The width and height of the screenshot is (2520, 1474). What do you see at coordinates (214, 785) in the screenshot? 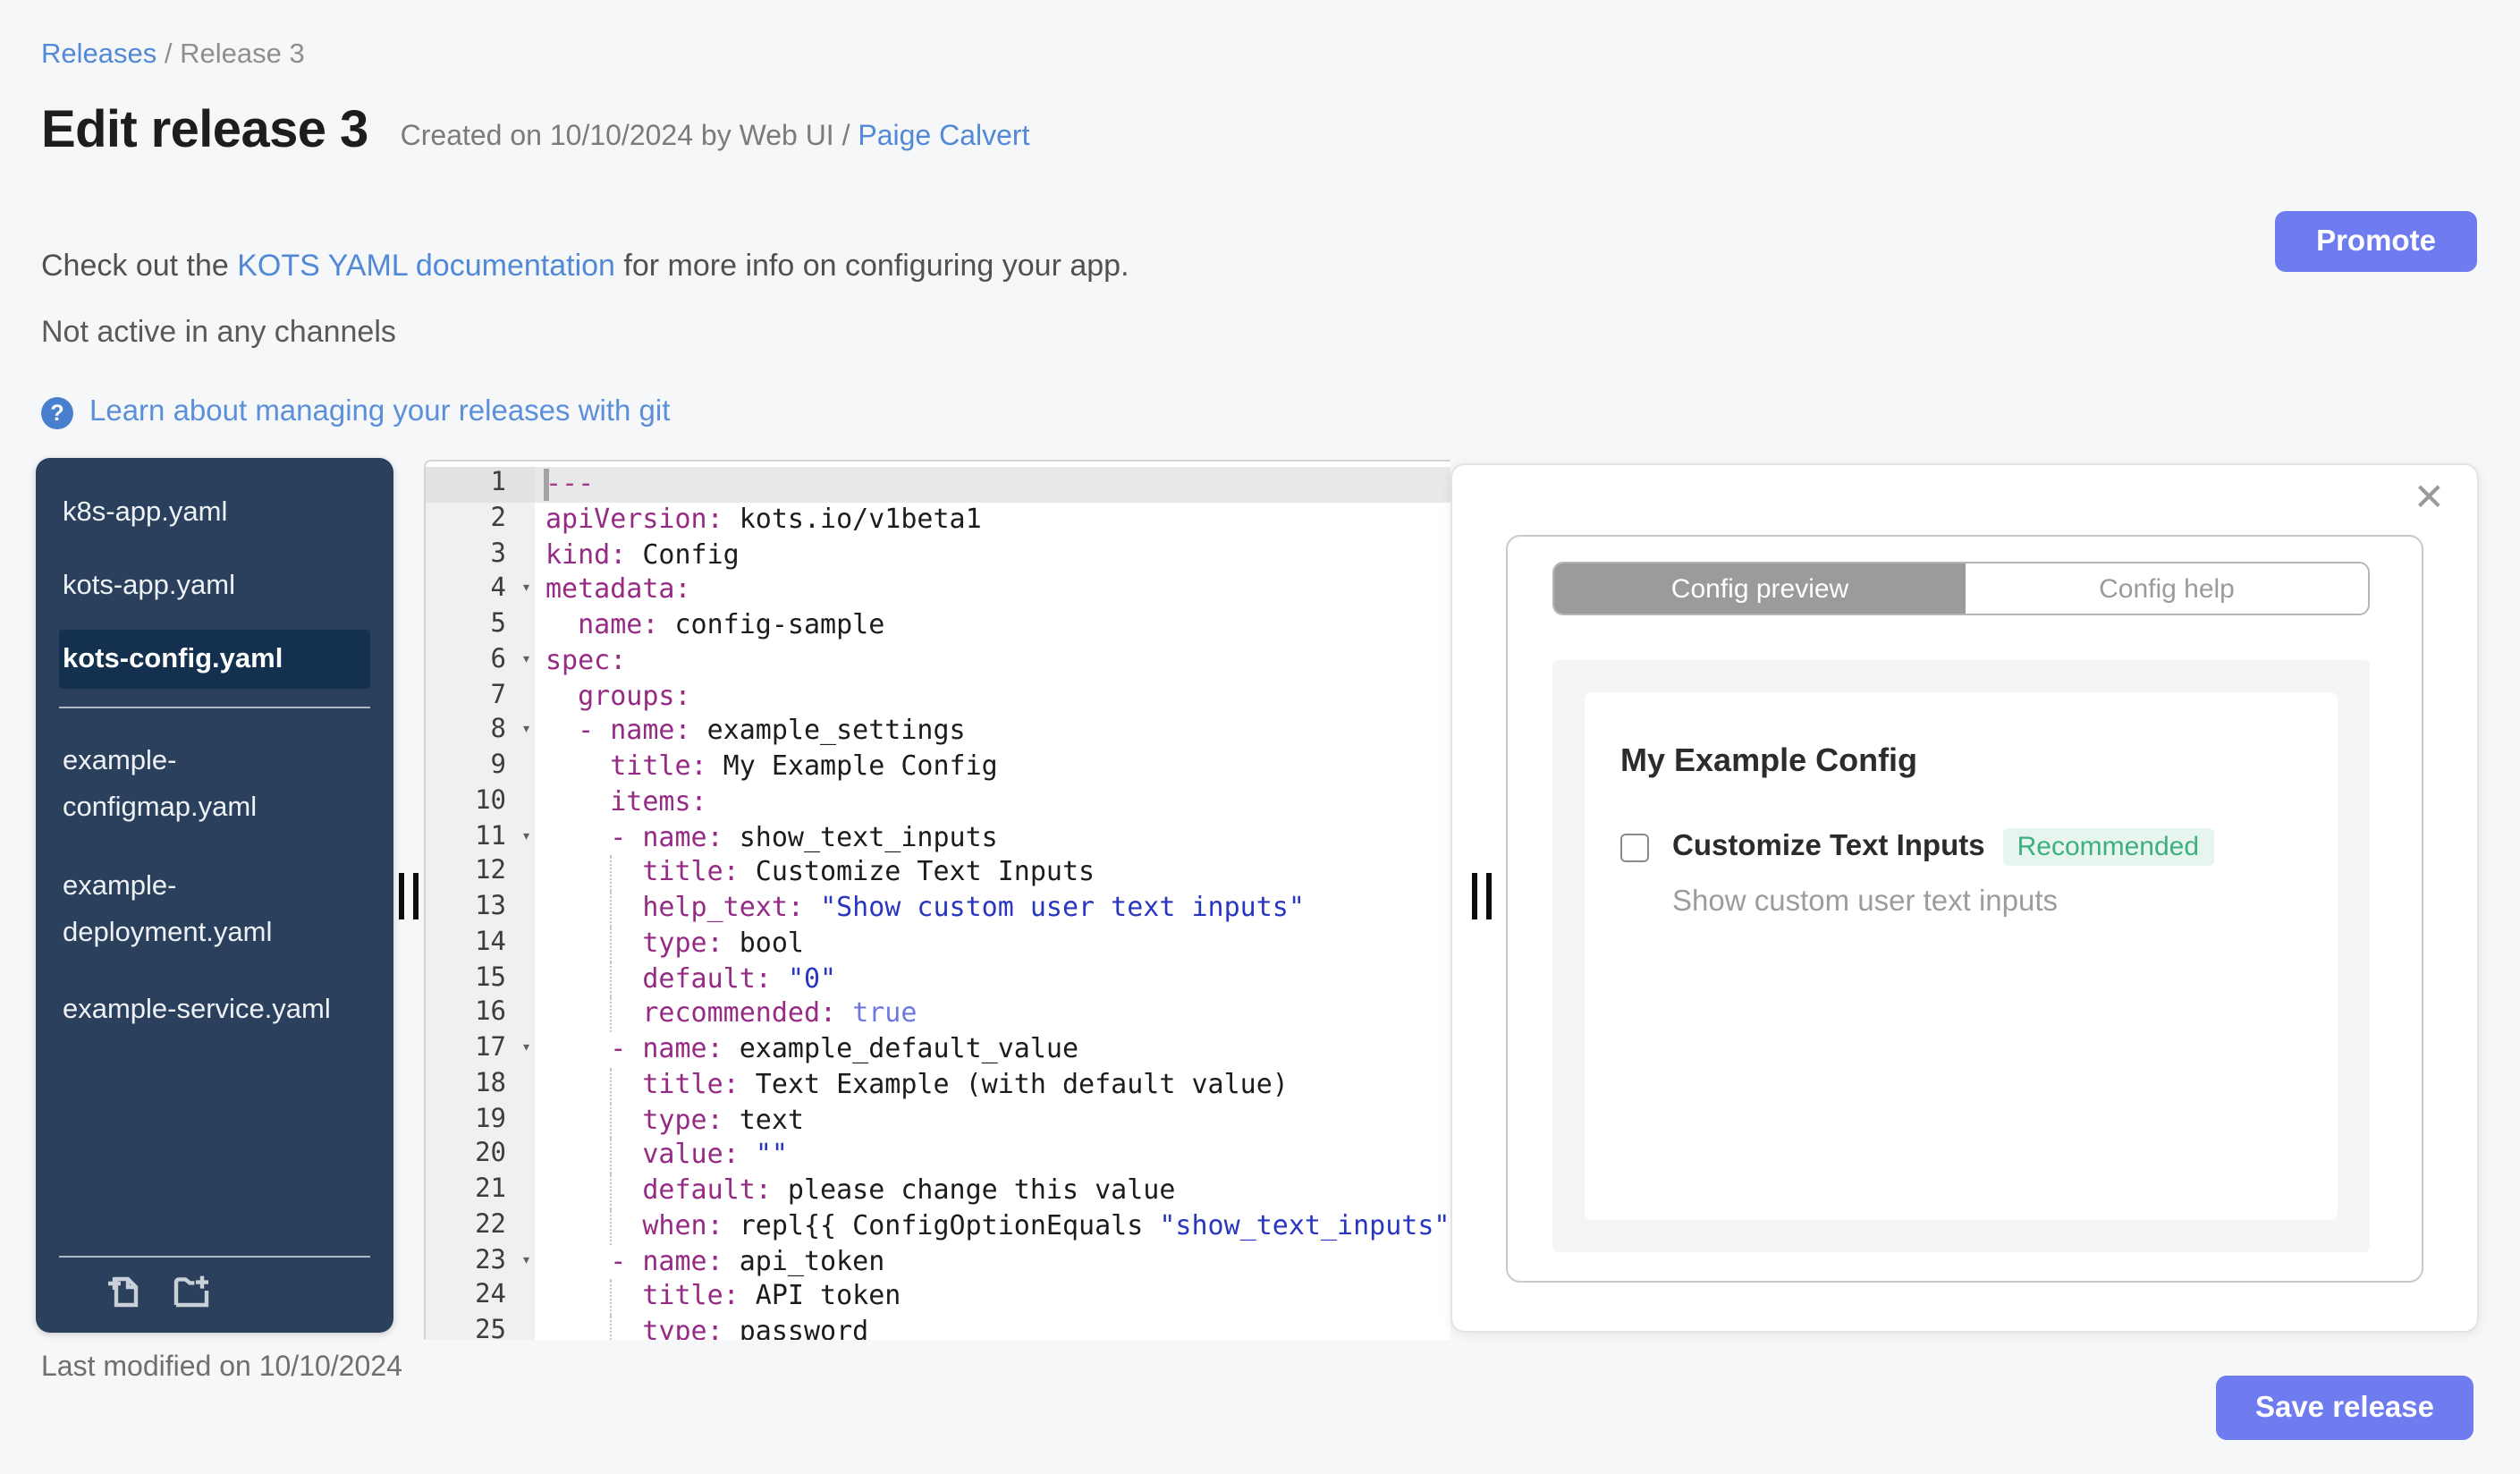
I see `sidebar-item-example-configmap.yaml: example-configmap.yaml` at bounding box center [214, 785].